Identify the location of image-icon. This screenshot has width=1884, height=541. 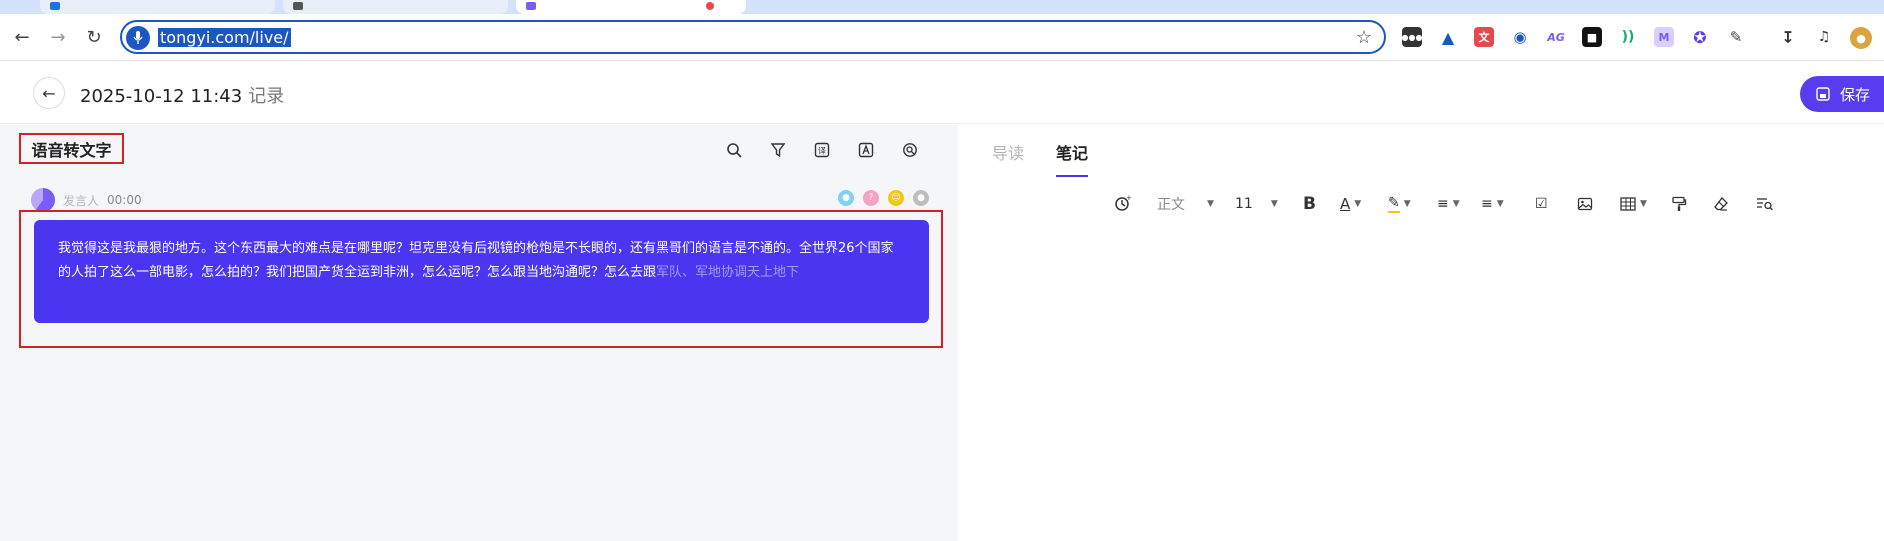
(1585, 204).